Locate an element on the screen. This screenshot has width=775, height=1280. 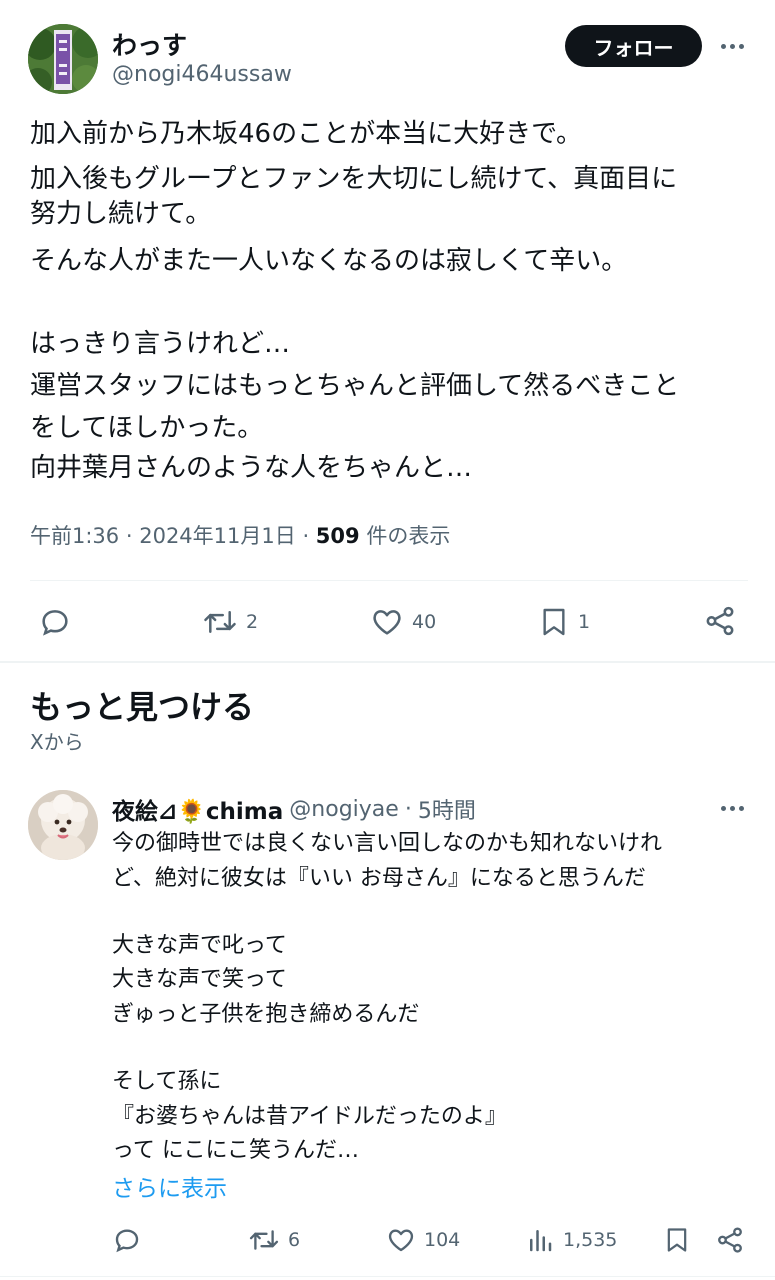
second-like-count: 104 is located at coordinates (442, 1240).